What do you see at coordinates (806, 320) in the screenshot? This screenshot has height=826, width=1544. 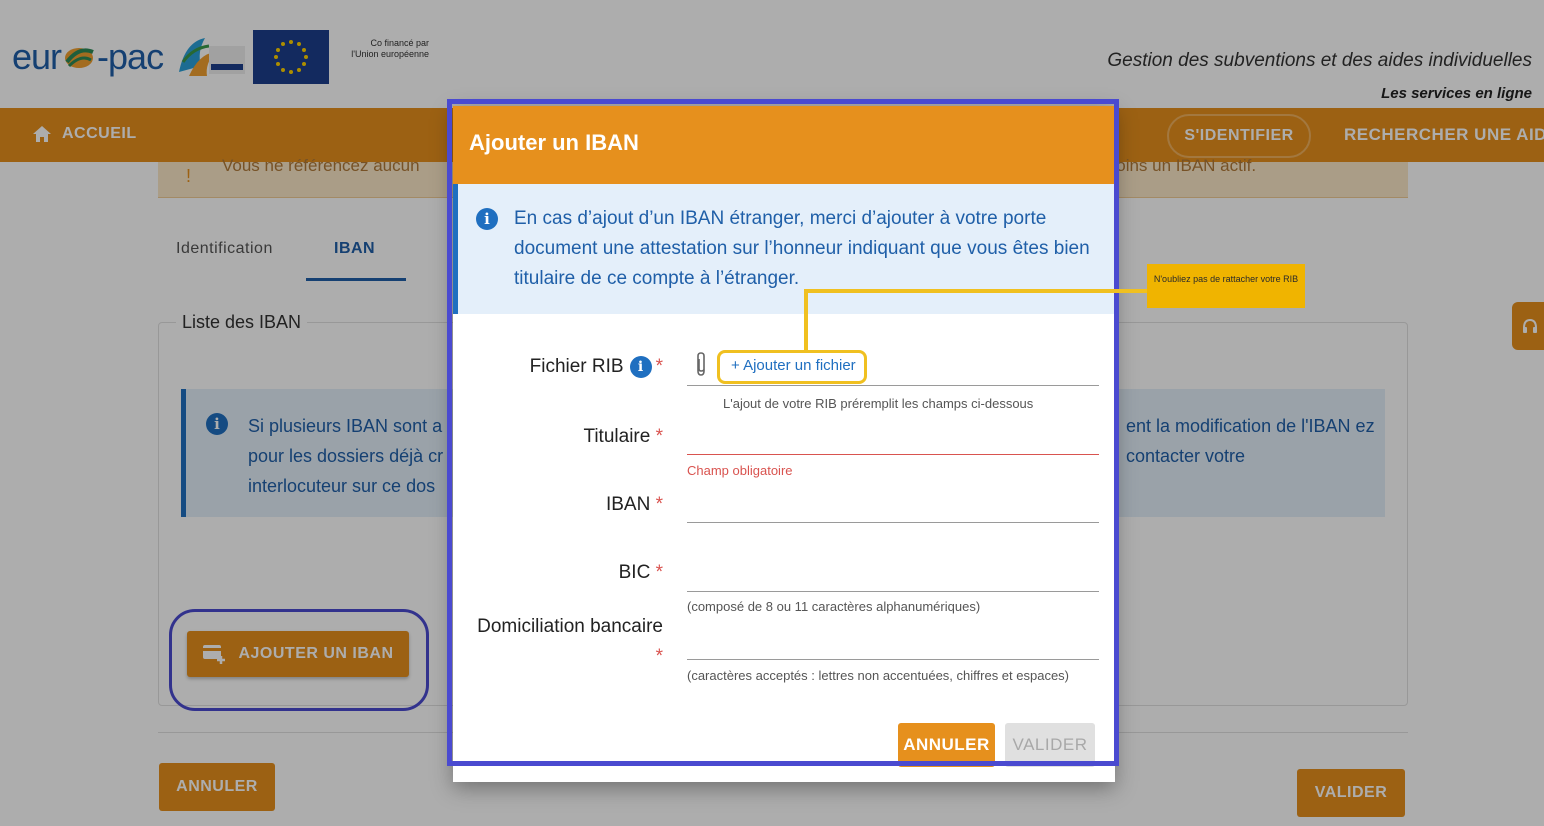 I see `callout-connector-vertical` at bounding box center [806, 320].